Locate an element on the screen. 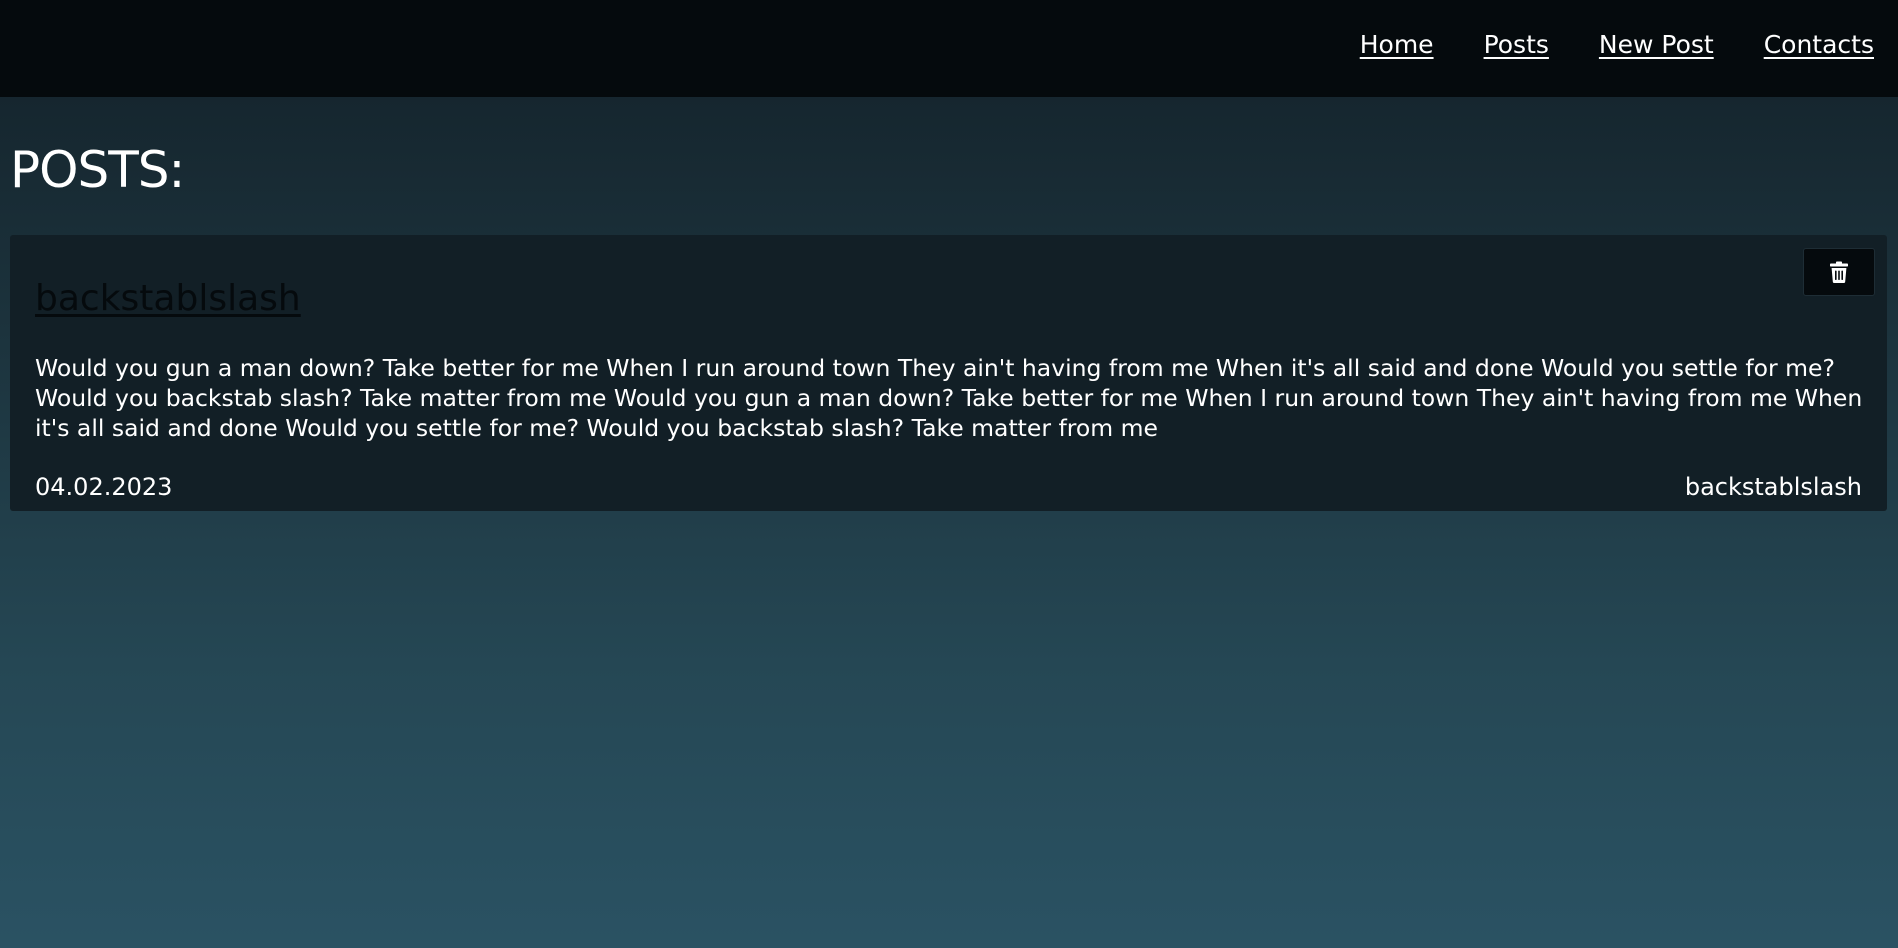 The image size is (1898, 948). nav-links: Home Posts New Post Contacts is located at coordinates (1617, 44).